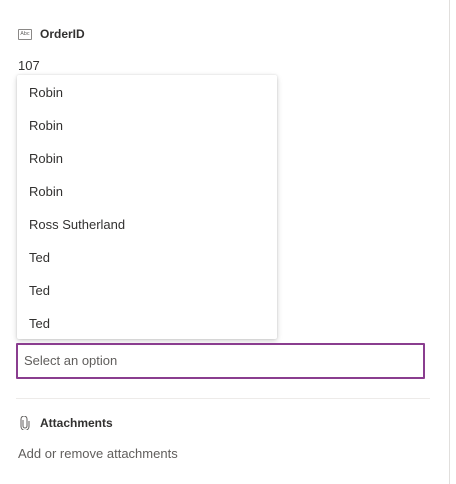  What do you see at coordinates (62, 34) in the screenshot?
I see `orderid-label: OrderID` at bounding box center [62, 34].